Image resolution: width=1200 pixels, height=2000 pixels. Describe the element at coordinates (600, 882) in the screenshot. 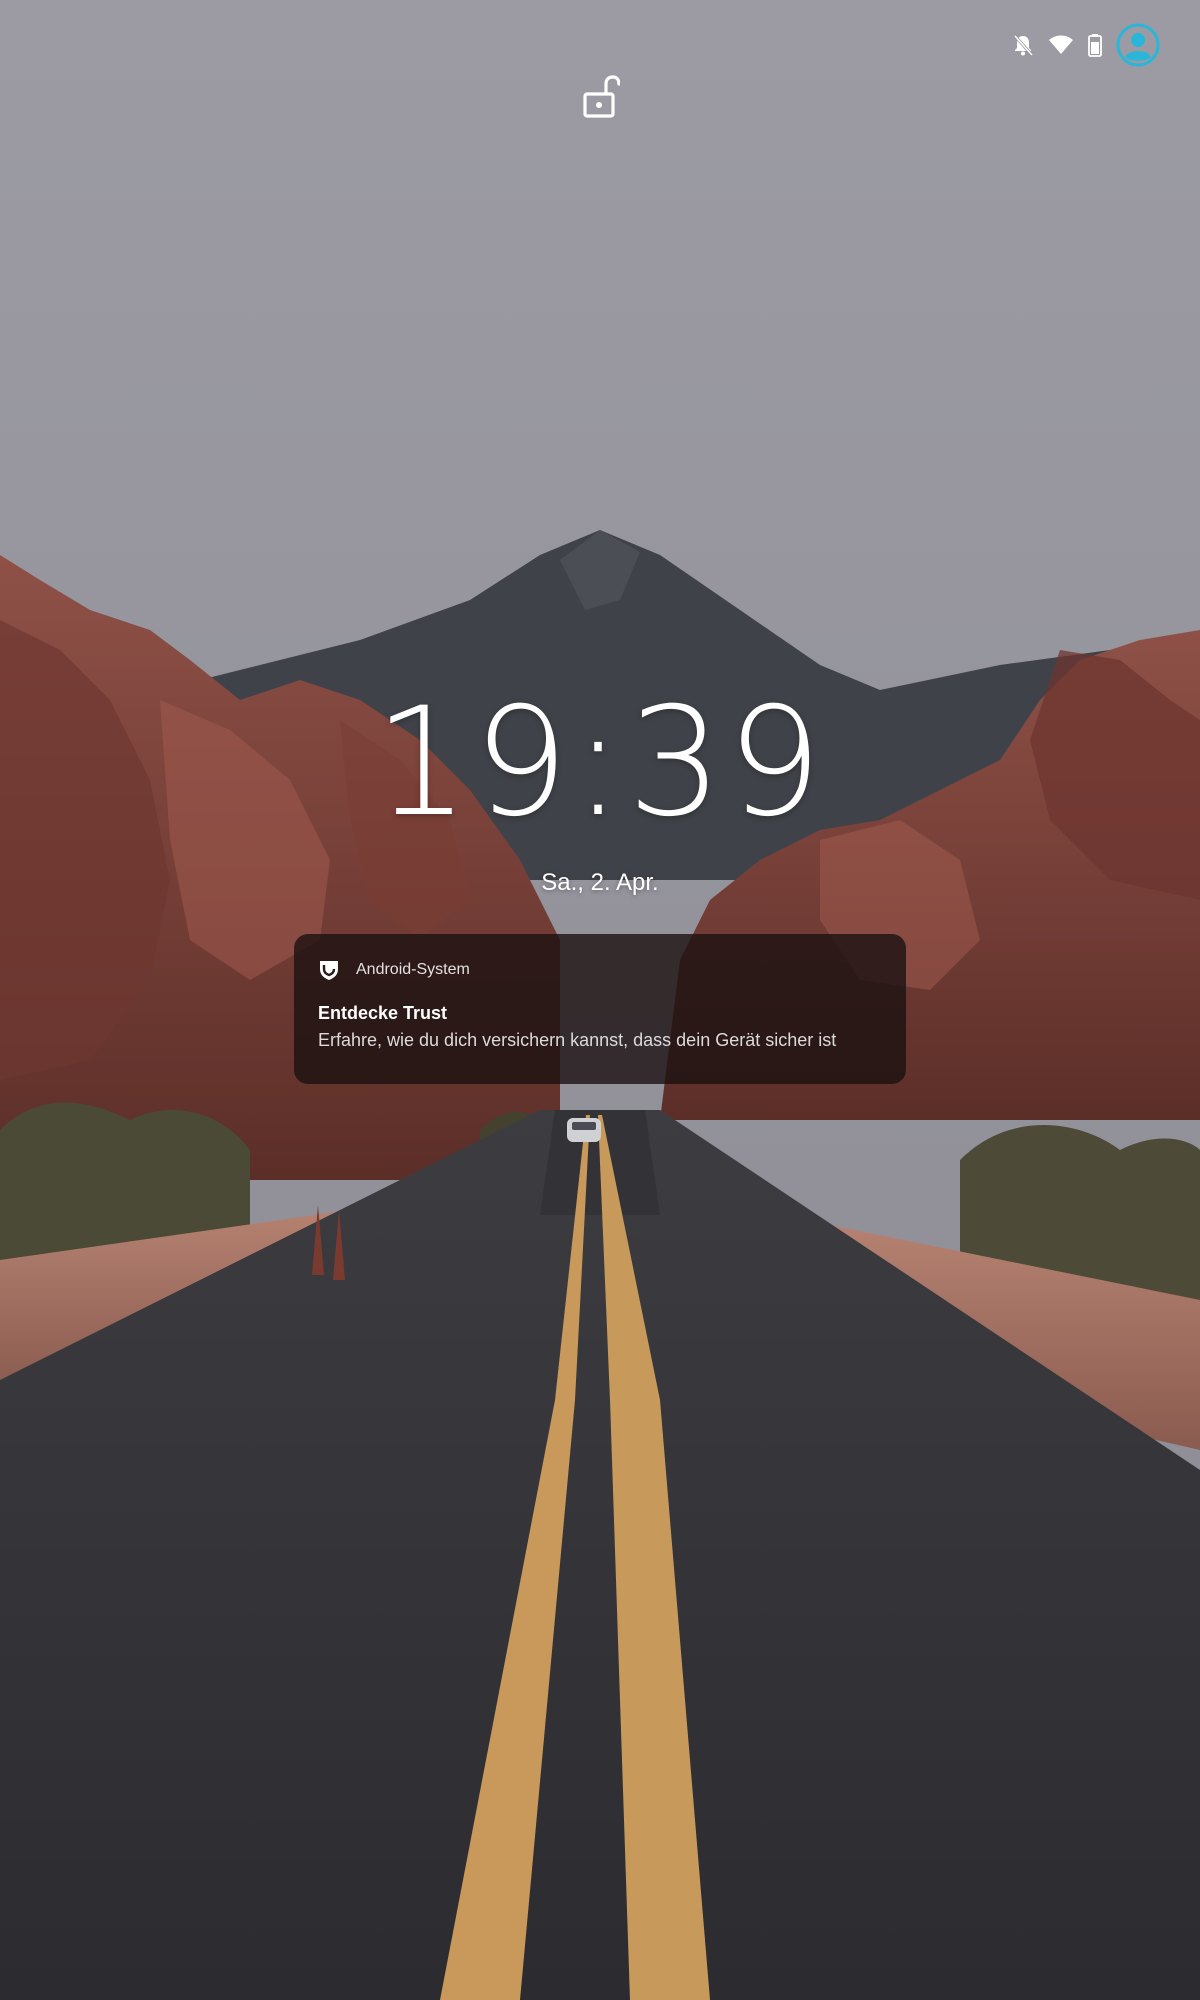

I see `clock-date: Sa., 2. Apr.` at that location.